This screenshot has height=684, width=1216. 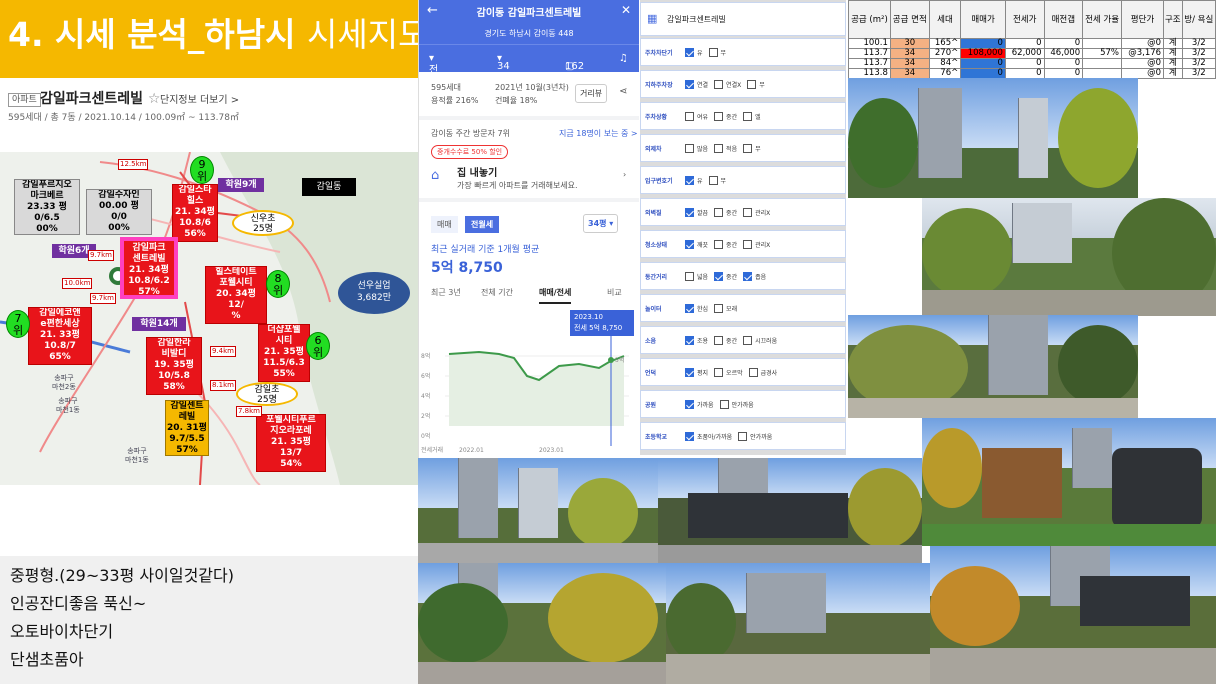 What do you see at coordinates (149, 268) in the screenshot?
I see `map-box-park-centreville: 감일파크 센트레빌 21. 34평 10.8/6.2 57%` at bounding box center [149, 268].